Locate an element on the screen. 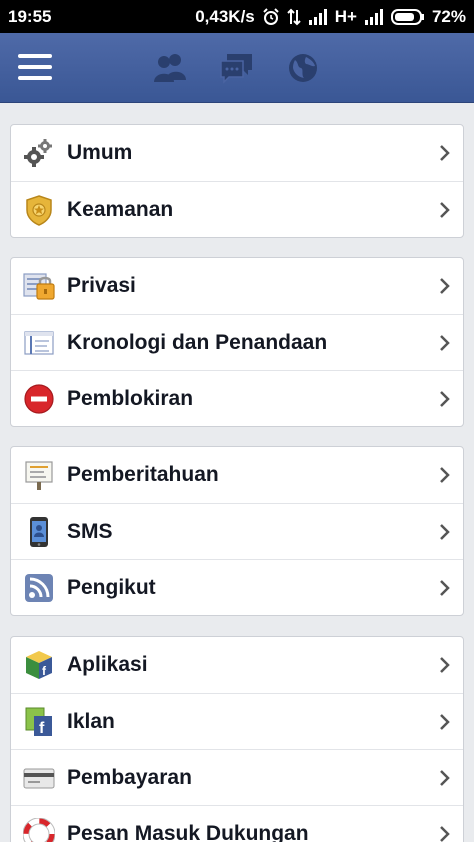 The width and height of the screenshot is (474, 842). phone-icon is located at coordinates (39, 532).